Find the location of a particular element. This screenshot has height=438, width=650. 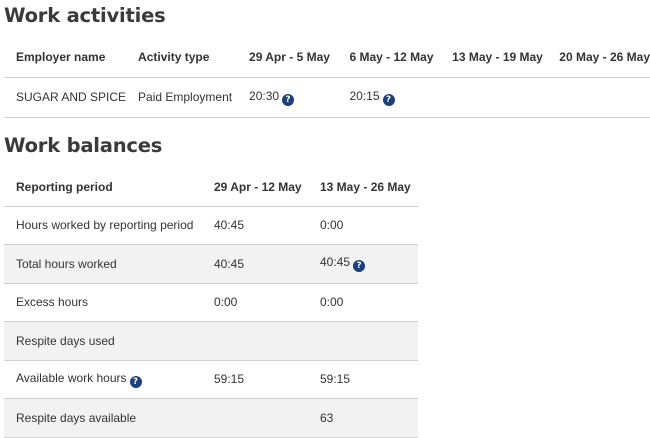

row-label: Respite days used is located at coordinates (103, 341).